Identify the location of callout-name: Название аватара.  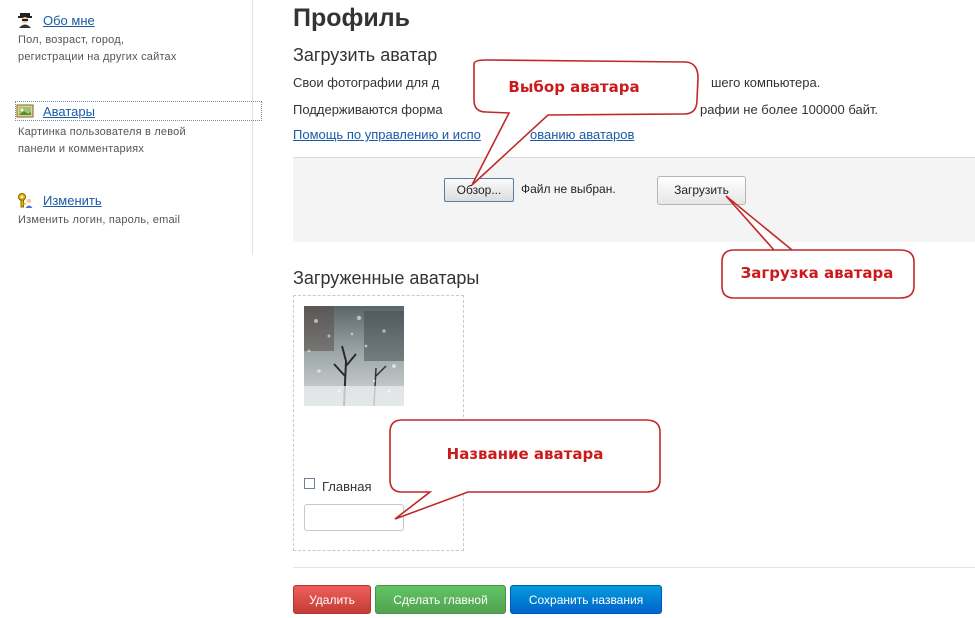
(525, 454).